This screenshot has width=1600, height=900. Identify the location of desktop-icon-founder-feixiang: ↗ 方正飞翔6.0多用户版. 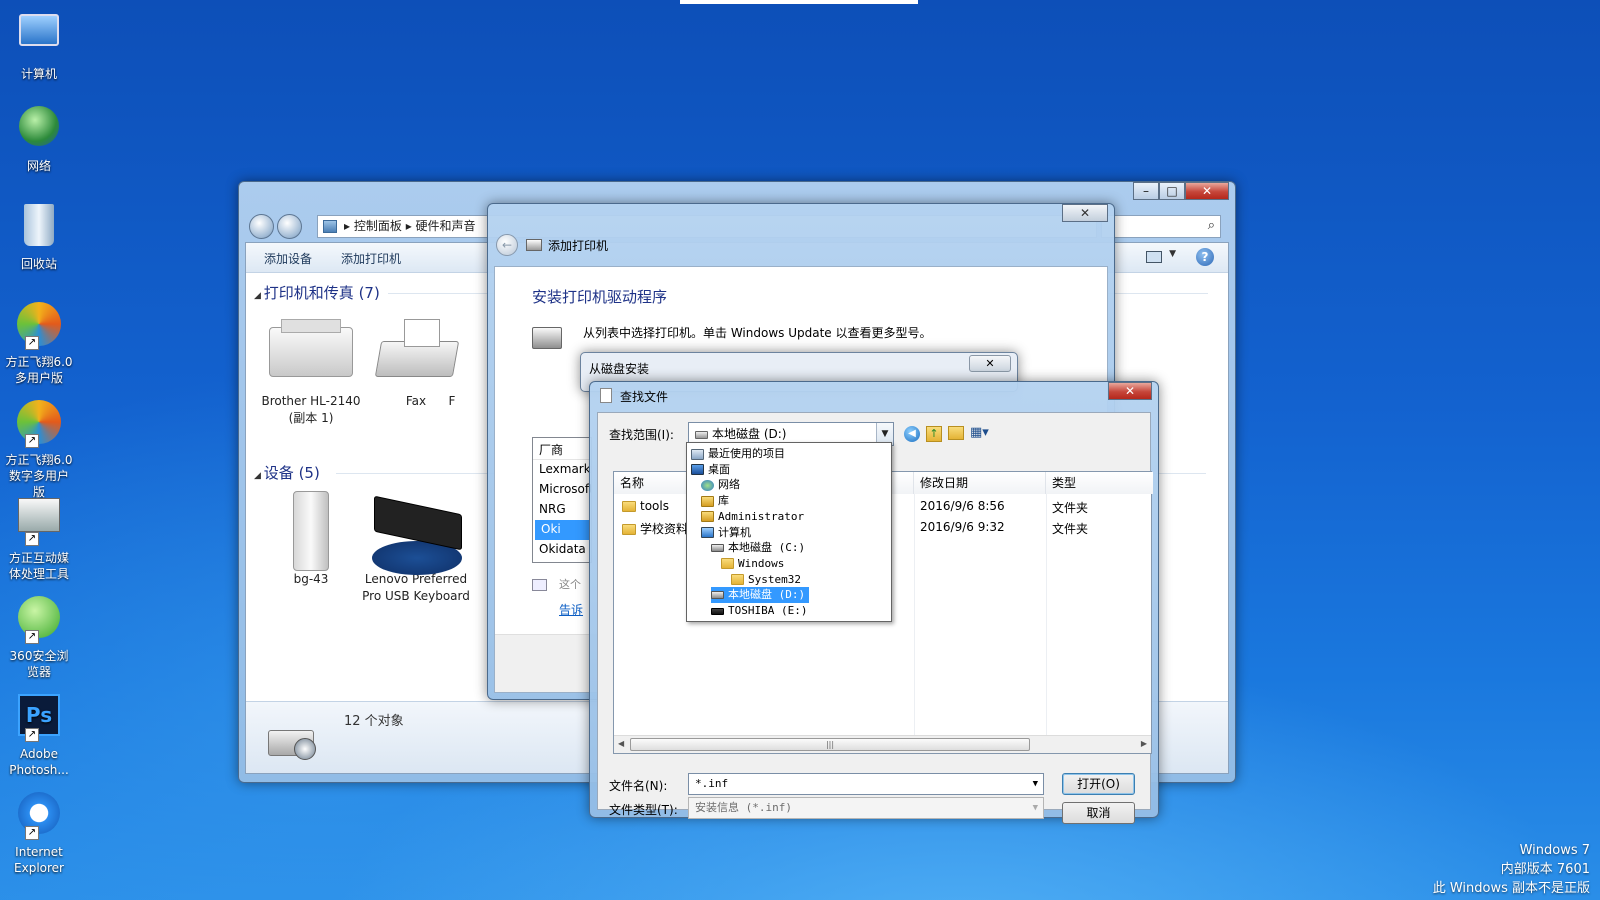
(39, 344).